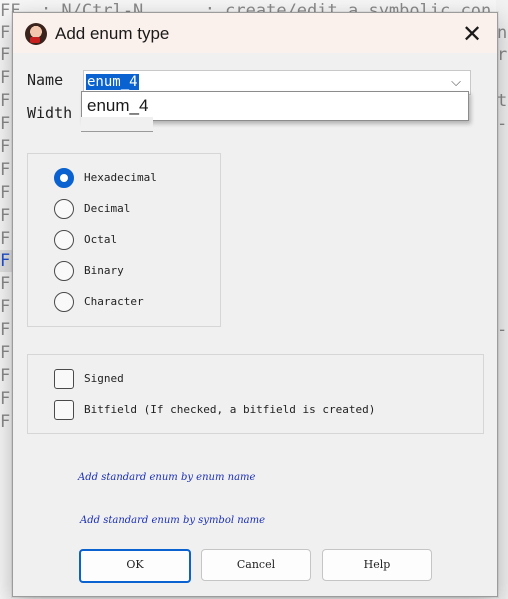 This screenshot has width=508, height=599. I want to click on close-icon: ✕, so click(472, 34).